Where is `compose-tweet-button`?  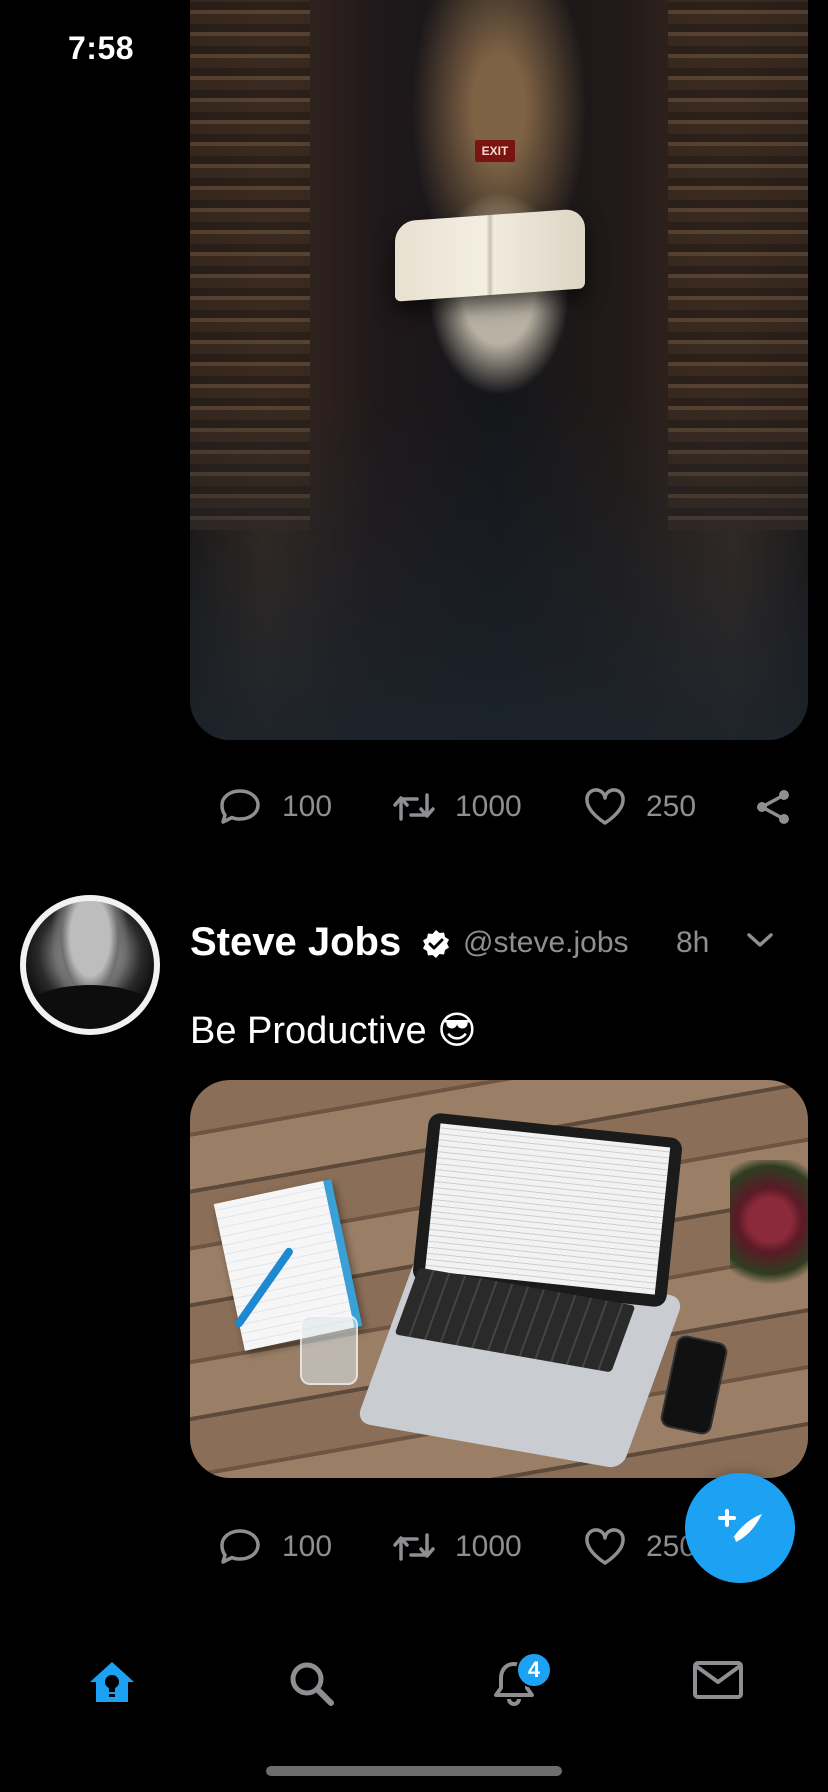
compose-tweet-button is located at coordinates (740, 1528).